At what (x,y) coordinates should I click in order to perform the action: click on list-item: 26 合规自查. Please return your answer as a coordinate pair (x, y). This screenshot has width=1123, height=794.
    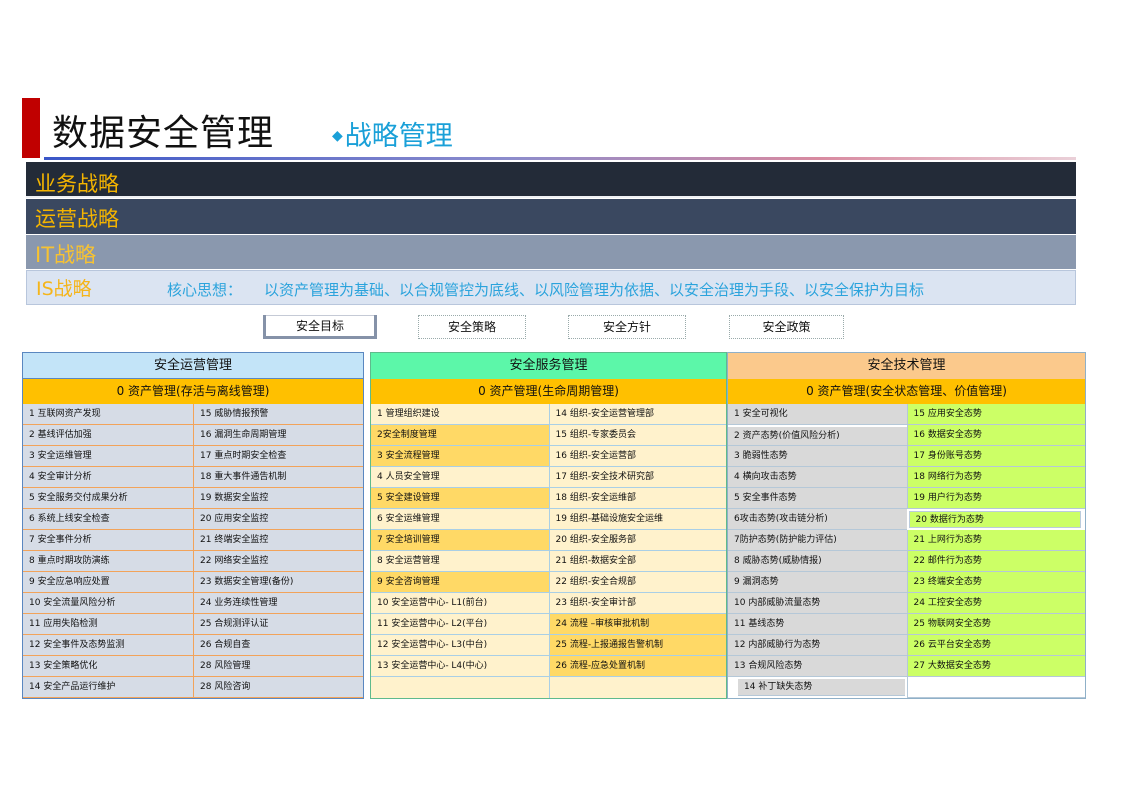
    Looking at the image, I should click on (278, 645).